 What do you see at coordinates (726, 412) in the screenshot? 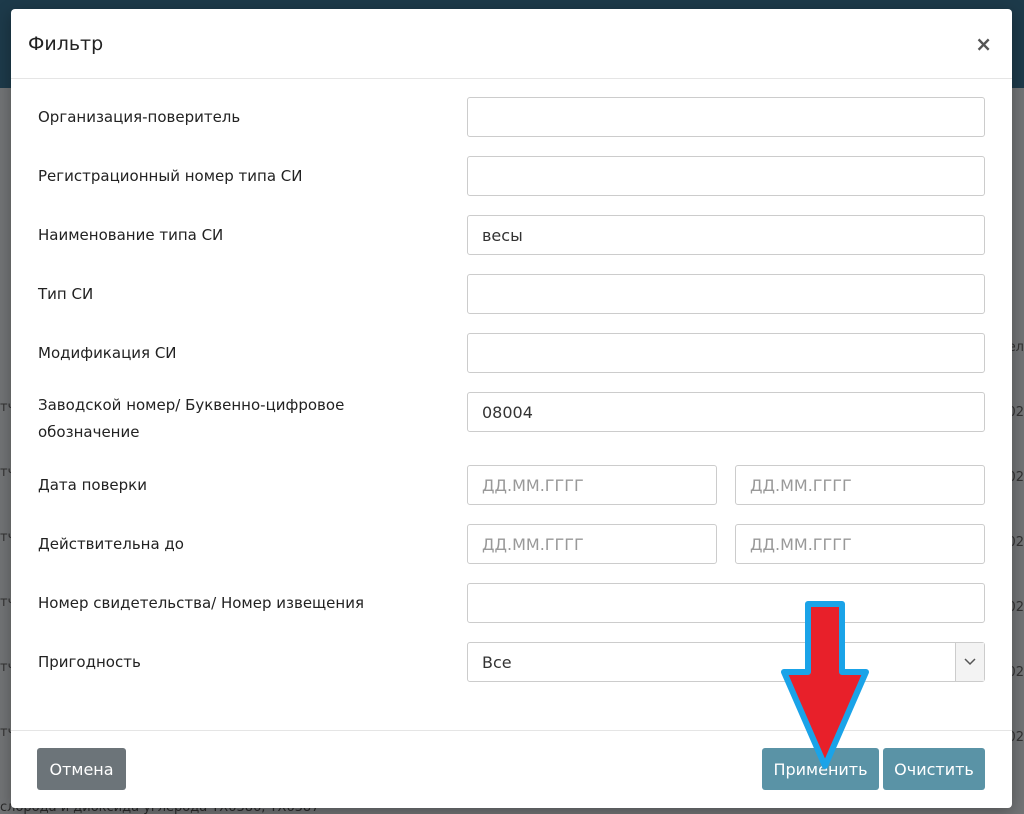
I see `serial-input: 08004` at bounding box center [726, 412].